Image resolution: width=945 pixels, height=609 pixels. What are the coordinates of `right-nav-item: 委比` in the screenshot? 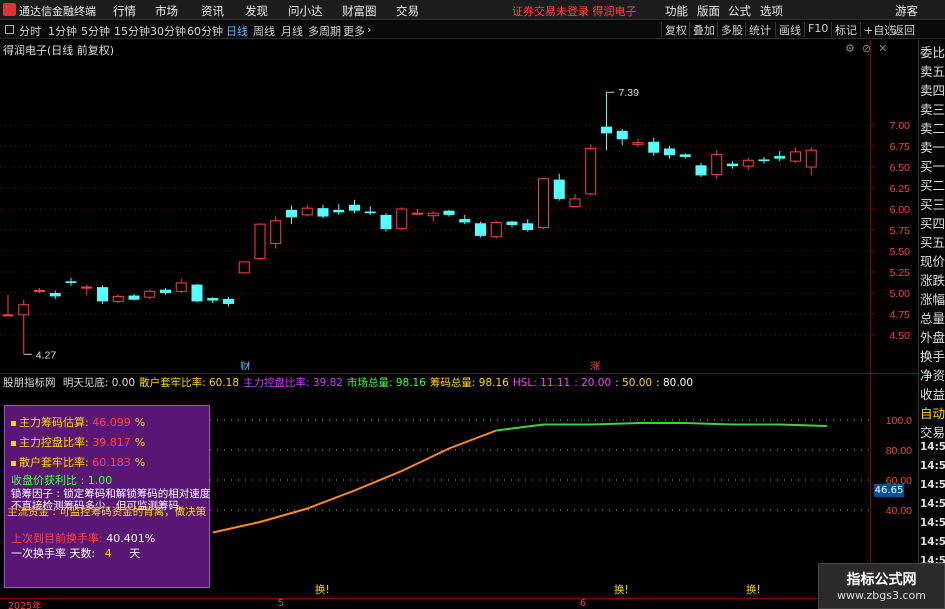 It's located at (932, 51).